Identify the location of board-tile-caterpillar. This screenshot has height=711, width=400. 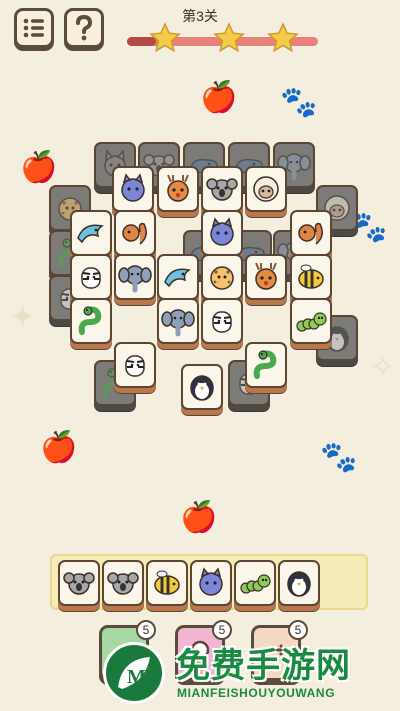
(311, 321).